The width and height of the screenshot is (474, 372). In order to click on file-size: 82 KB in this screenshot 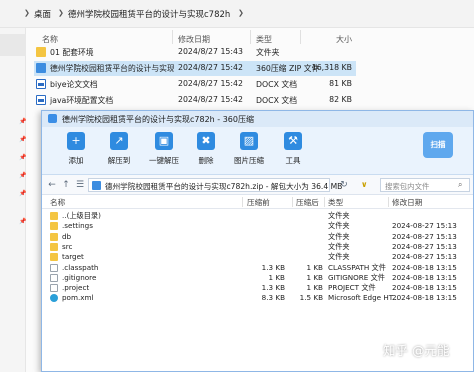, I will do `click(340, 99)`.